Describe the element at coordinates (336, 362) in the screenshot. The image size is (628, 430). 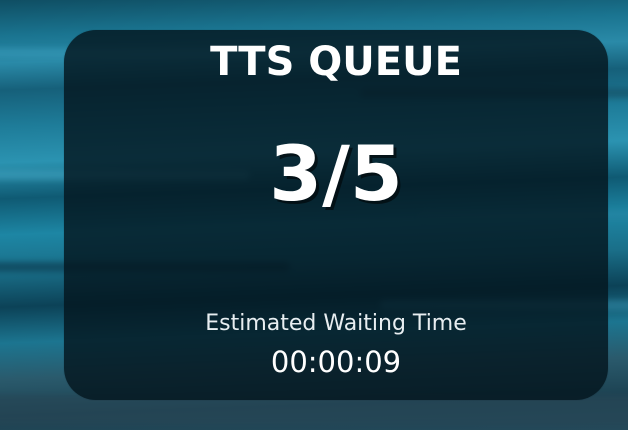
I see `estimated-waiting-time-value: 00:00:09` at that location.